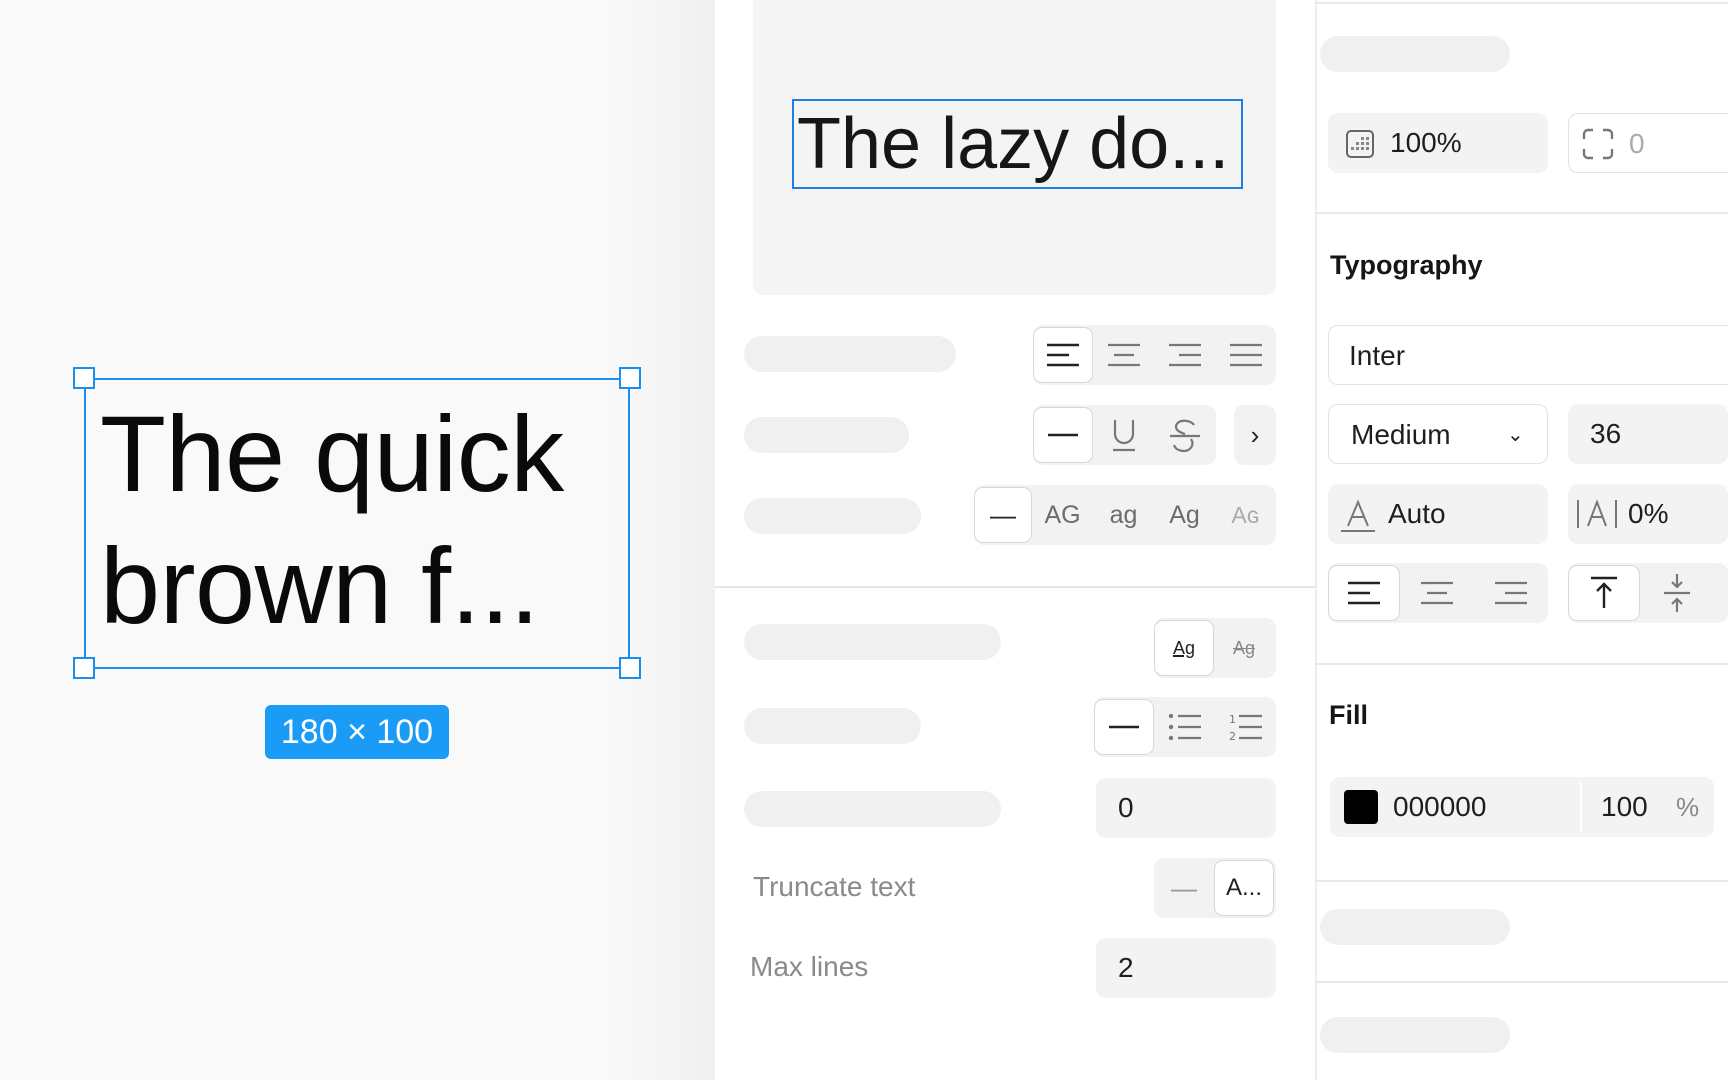  What do you see at coordinates (357, 523) in the screenshot?
I see `selection-box` at bounding box center [357, 523].